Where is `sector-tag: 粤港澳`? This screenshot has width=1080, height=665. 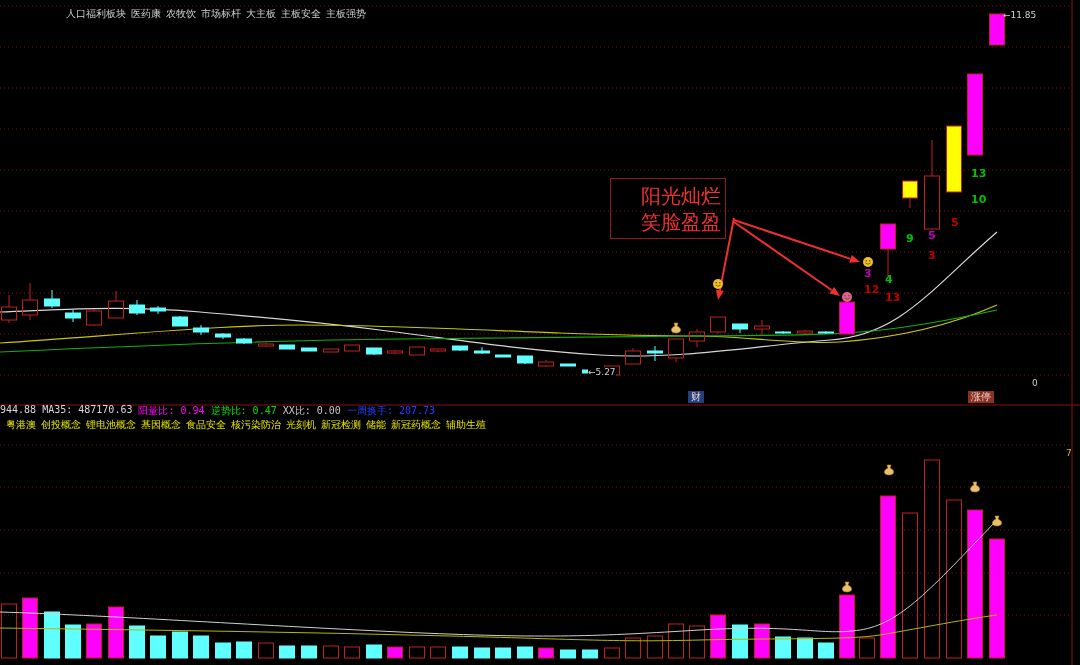
sector-tag: 粤港澳 is located at coordinates (21, 425).